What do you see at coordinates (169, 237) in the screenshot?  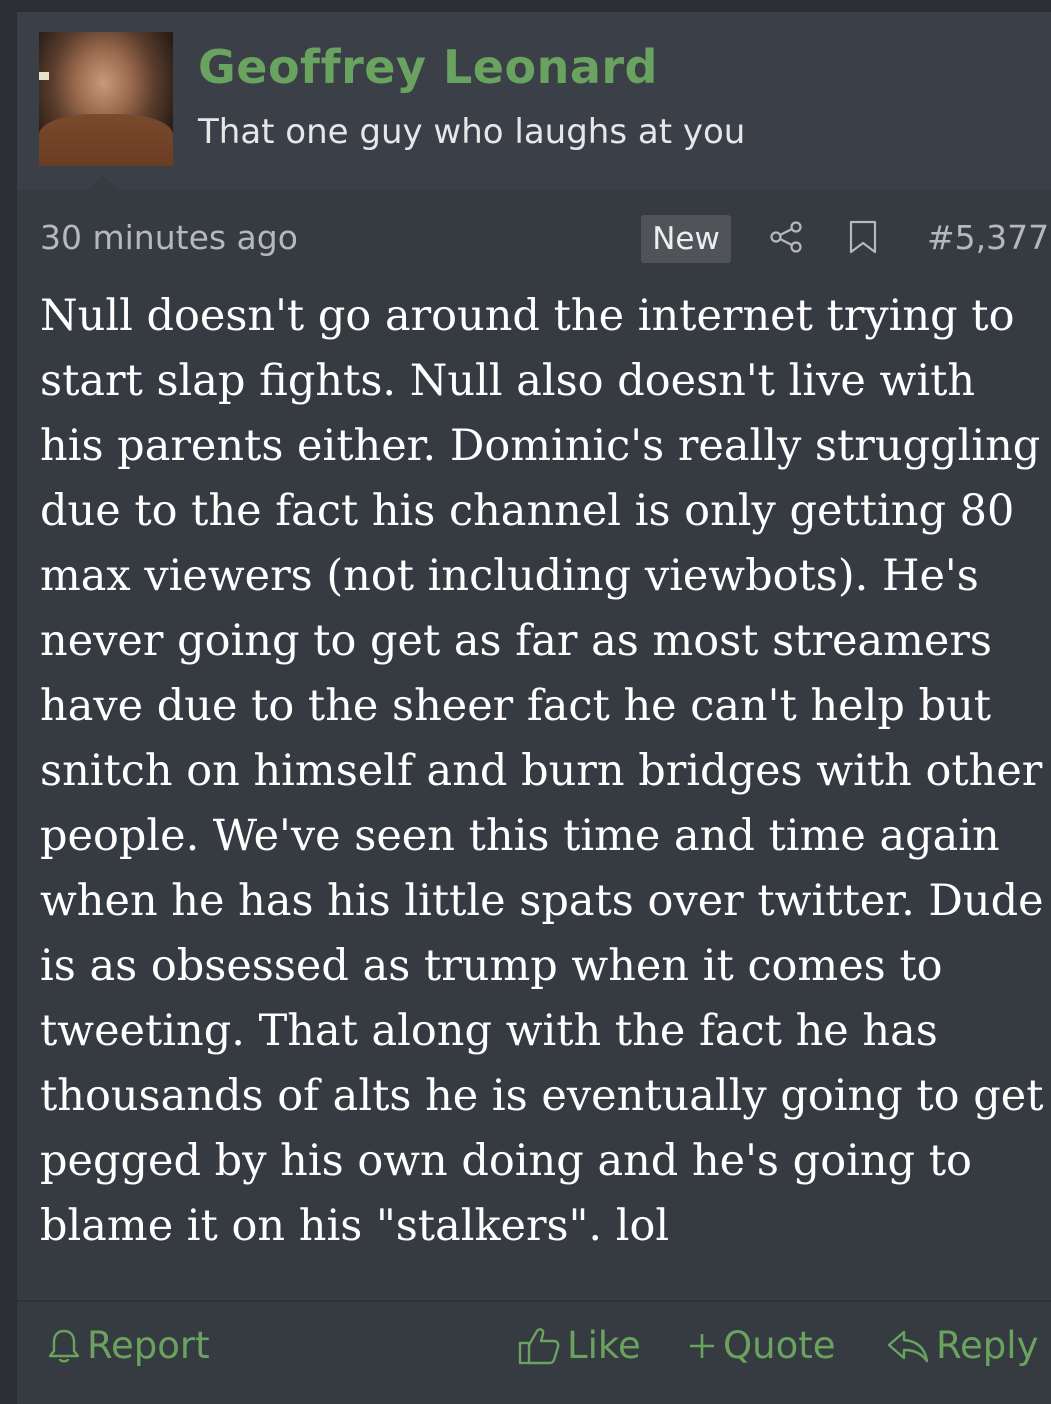 I see `post-timestamp: 30 minutes ago` at bounding box center [169, 237].